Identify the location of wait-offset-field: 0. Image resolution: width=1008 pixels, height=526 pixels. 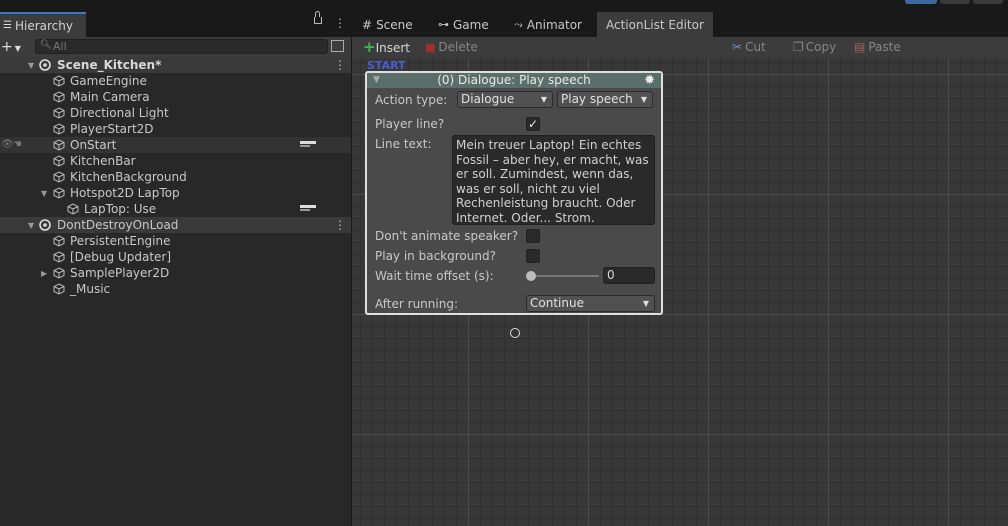
(629, 275).